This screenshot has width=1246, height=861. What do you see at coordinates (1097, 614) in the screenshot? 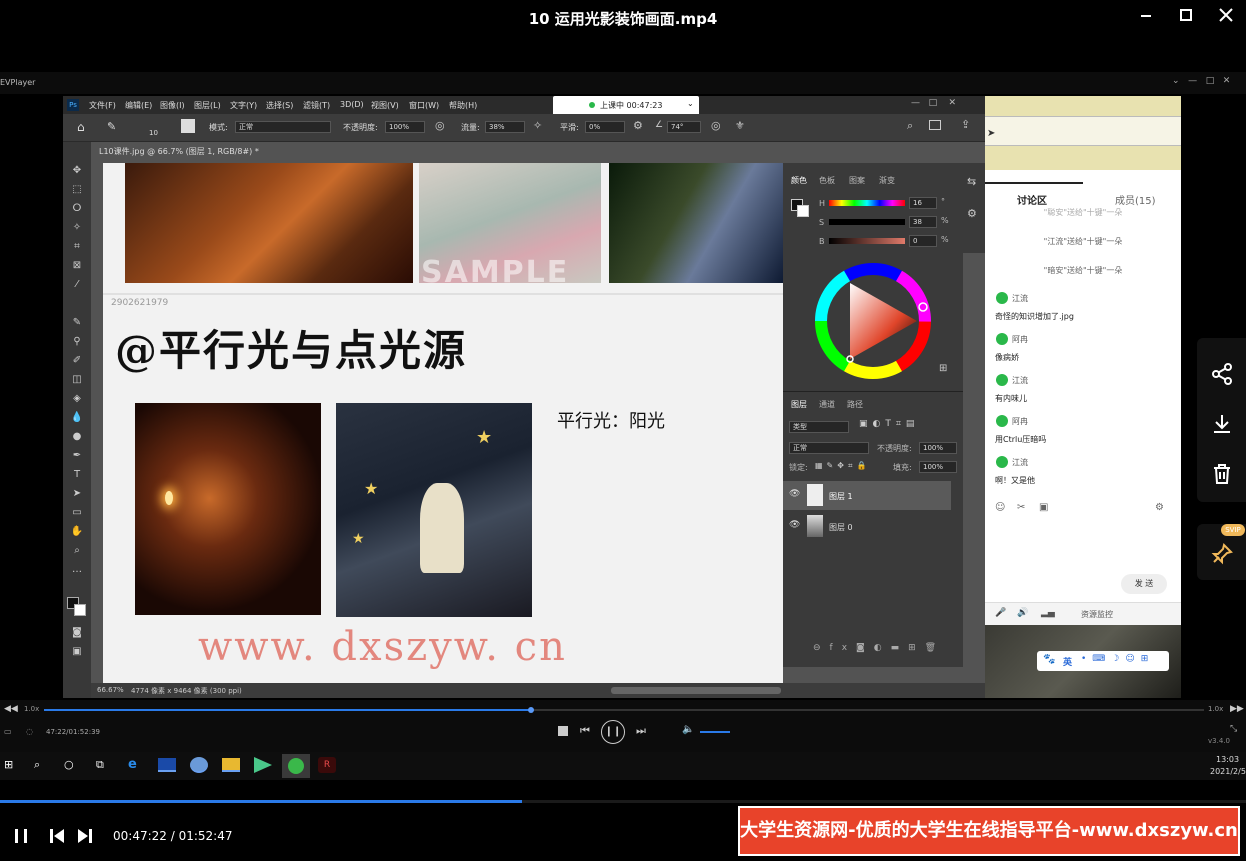
I see `resource-monitor: 资源监控` at bounding box center [1097, 614].